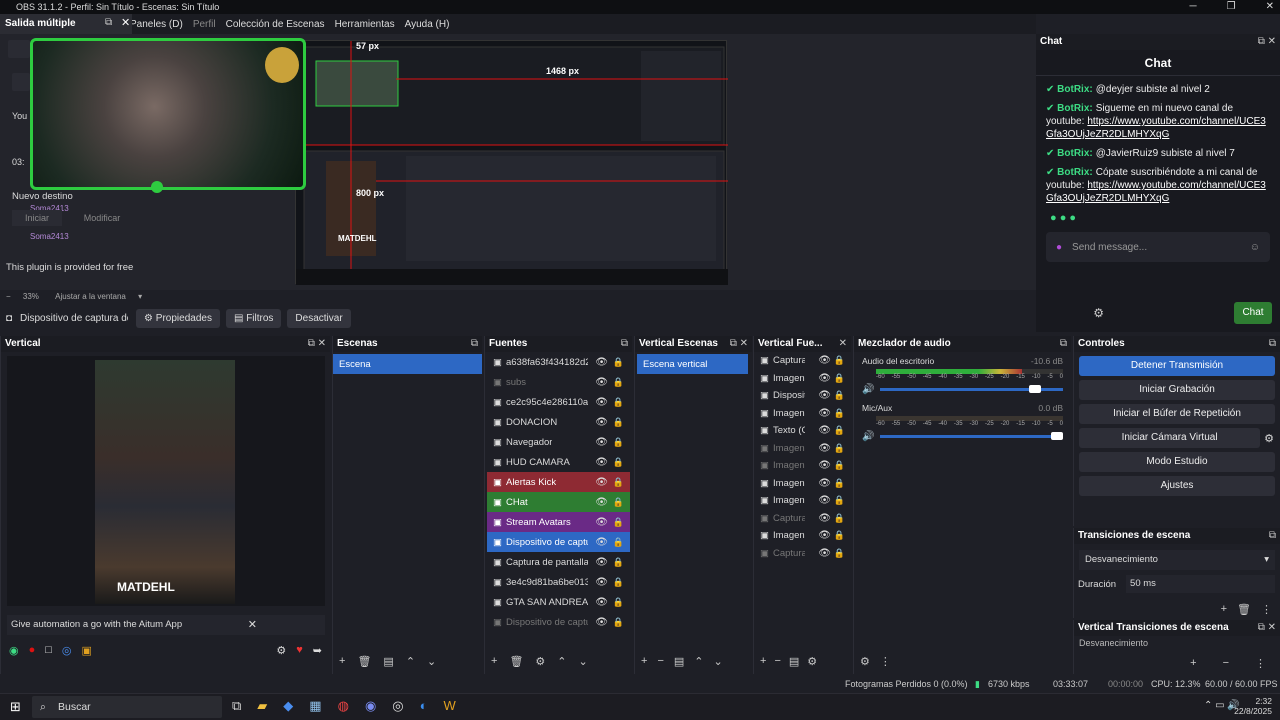  I want to click on modify-button: Modificar, so click(102, 218).